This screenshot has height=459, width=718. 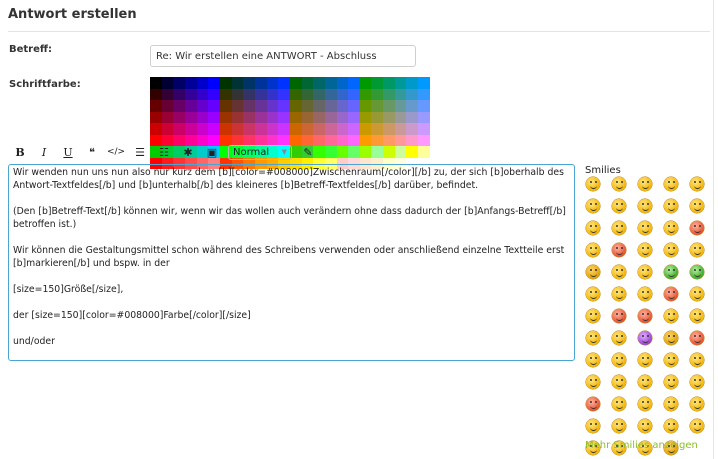 What do you see at coordinates (593, 426) in the screenshot?
I see `music-smiley-icon` at bounding box center [593, 426].